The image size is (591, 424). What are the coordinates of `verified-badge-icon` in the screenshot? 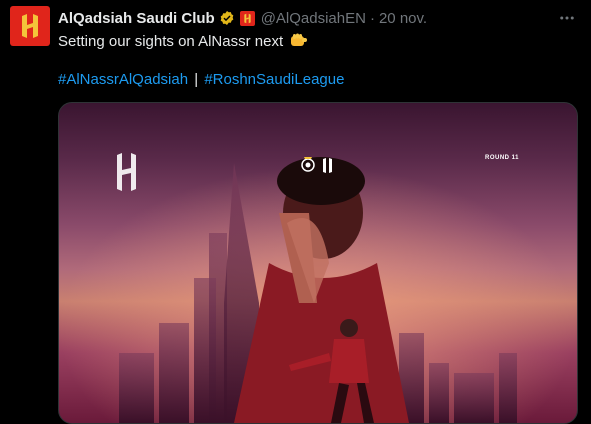 It's located at (227, 18).